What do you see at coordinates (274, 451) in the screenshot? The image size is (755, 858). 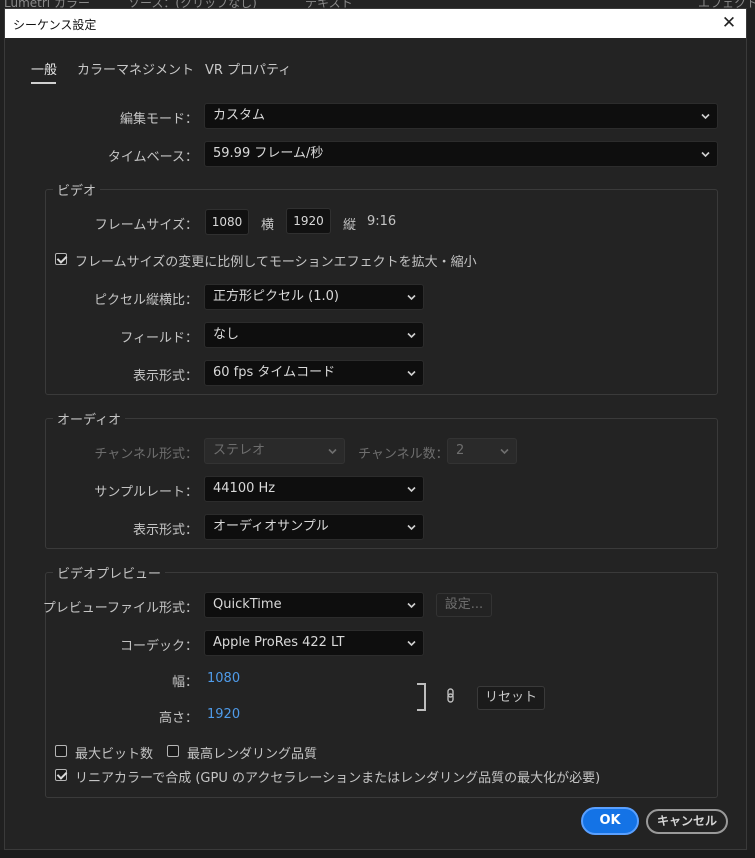 I see `channel-format-select: ステレオ` at bounding box center [274, 451].